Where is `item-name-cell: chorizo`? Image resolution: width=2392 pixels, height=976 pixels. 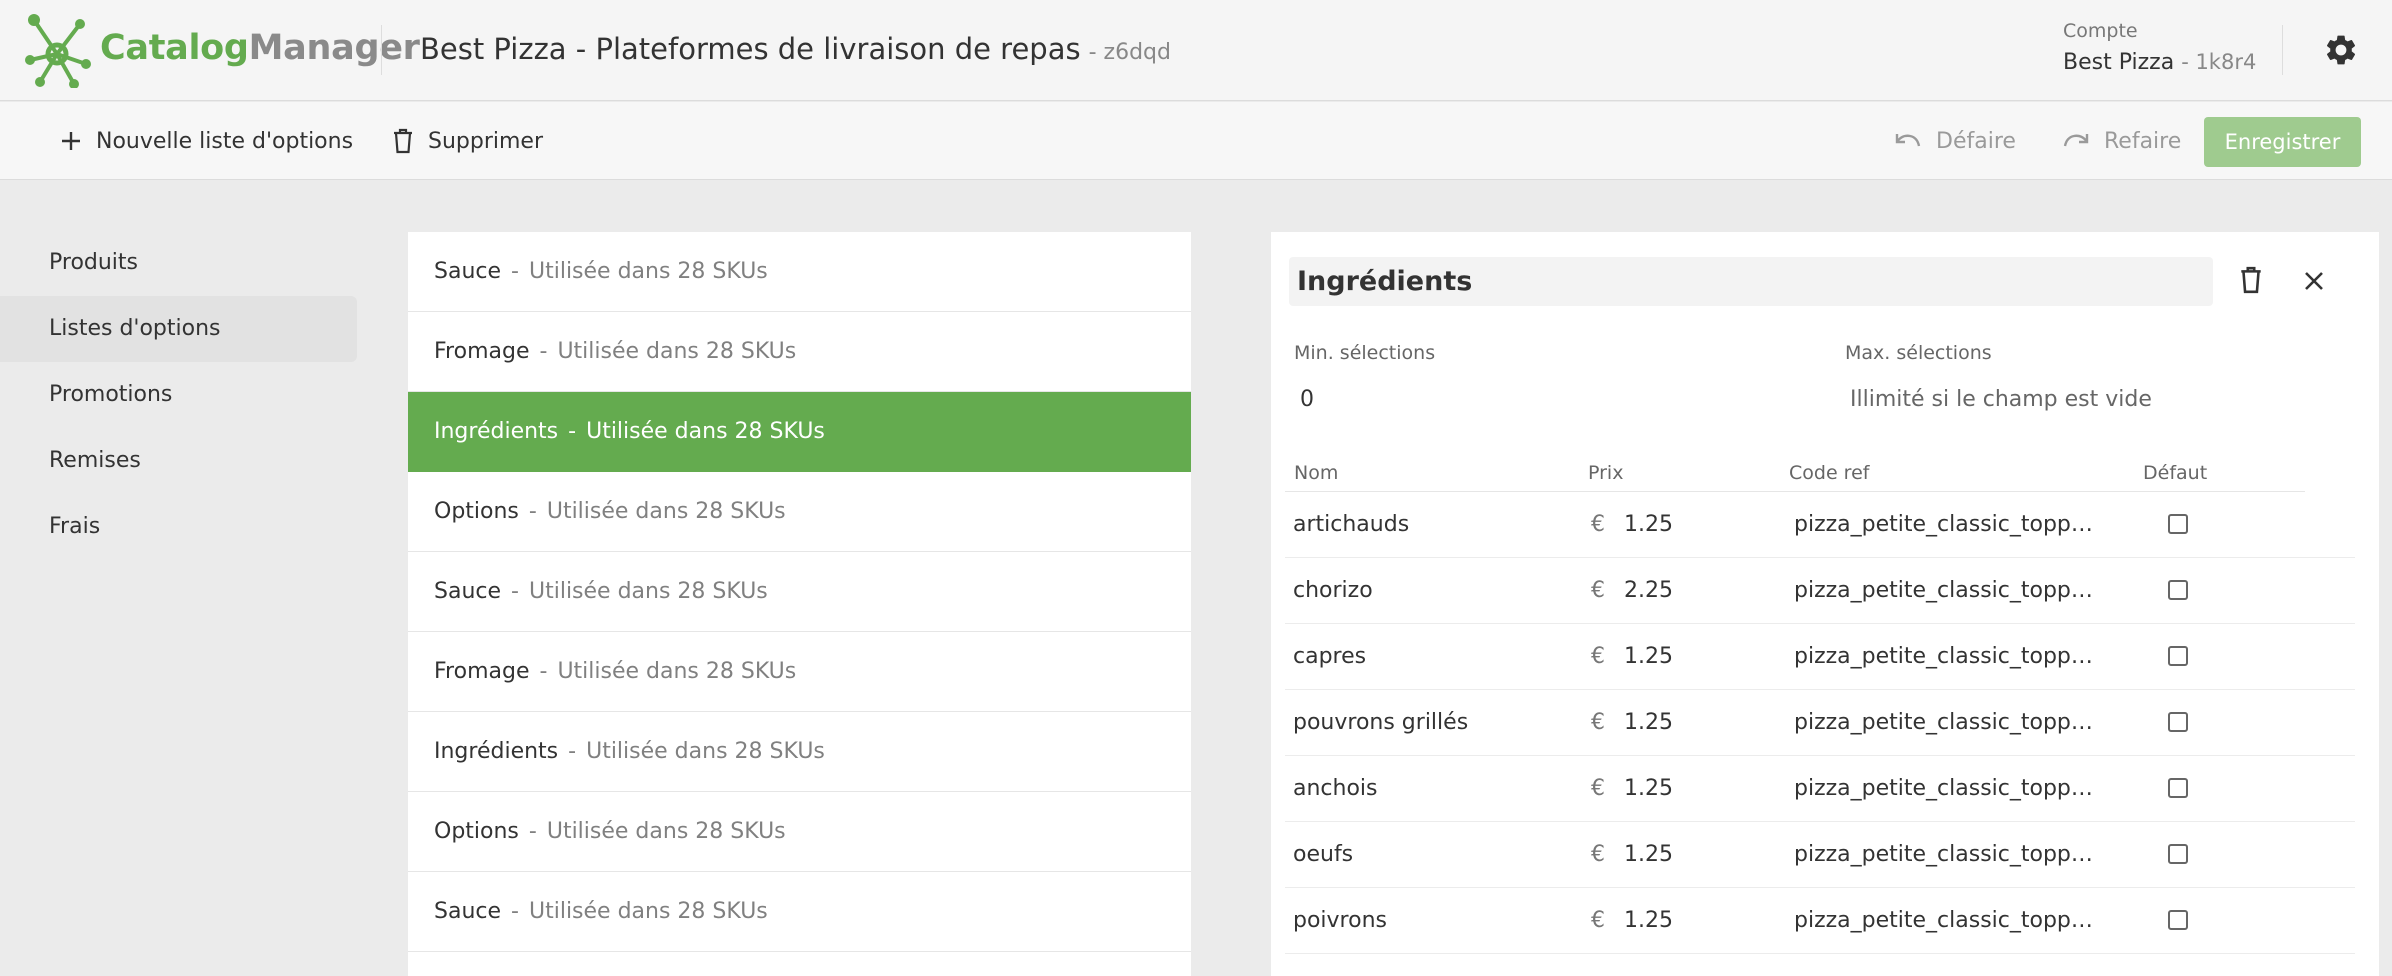 item-name-cell: chorizo is located at coordinates (1333, 590).